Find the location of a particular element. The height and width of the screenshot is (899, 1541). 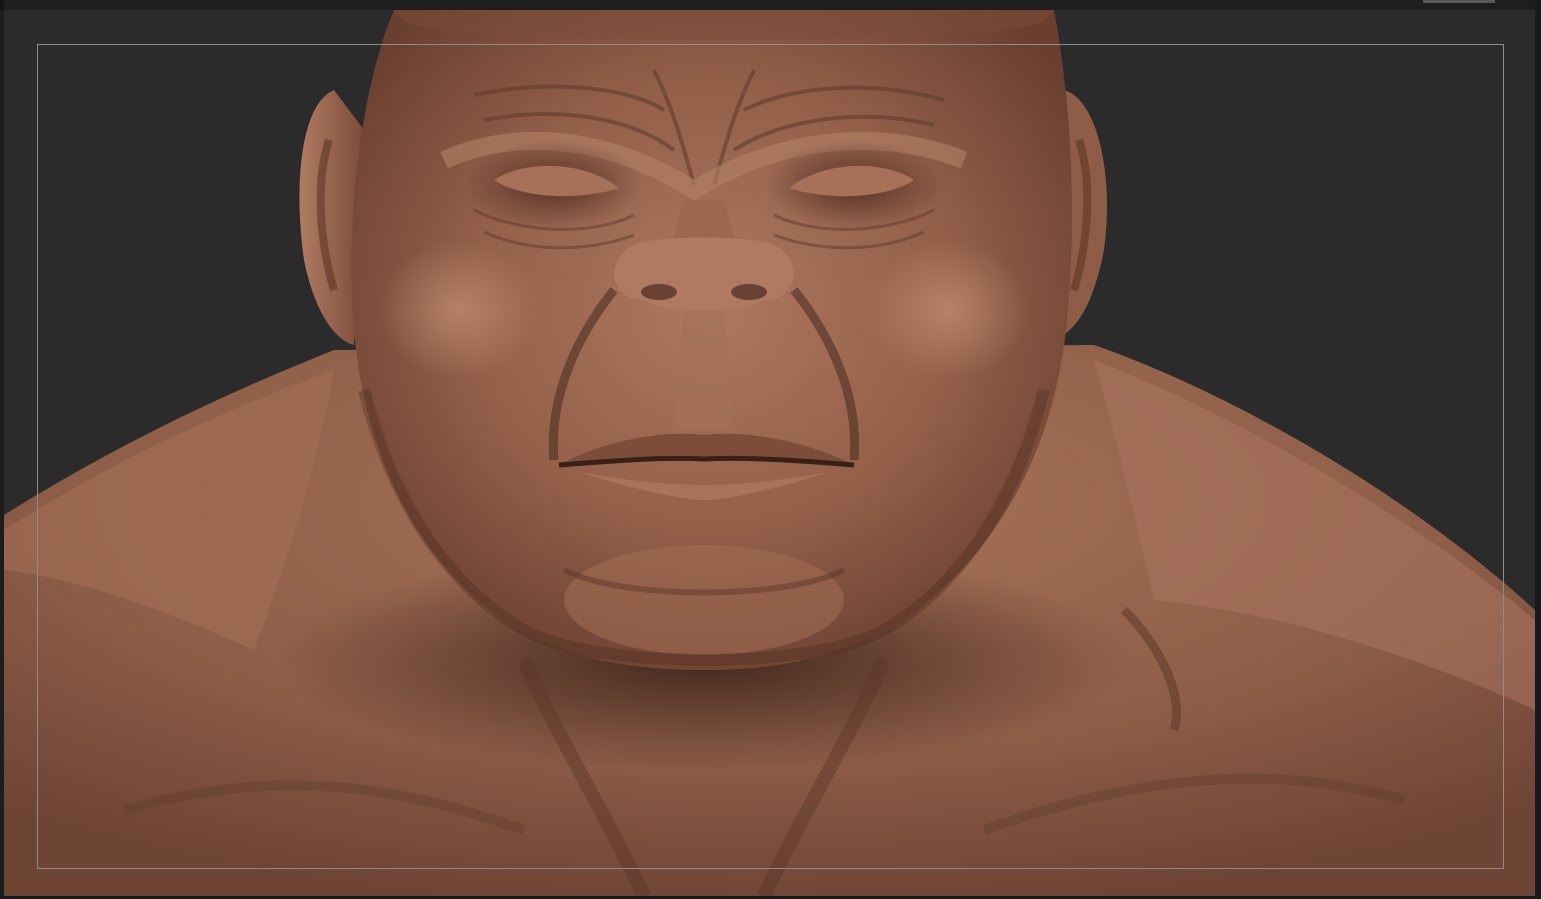

top-toolbar-strip is located at coordinates (770, 5).